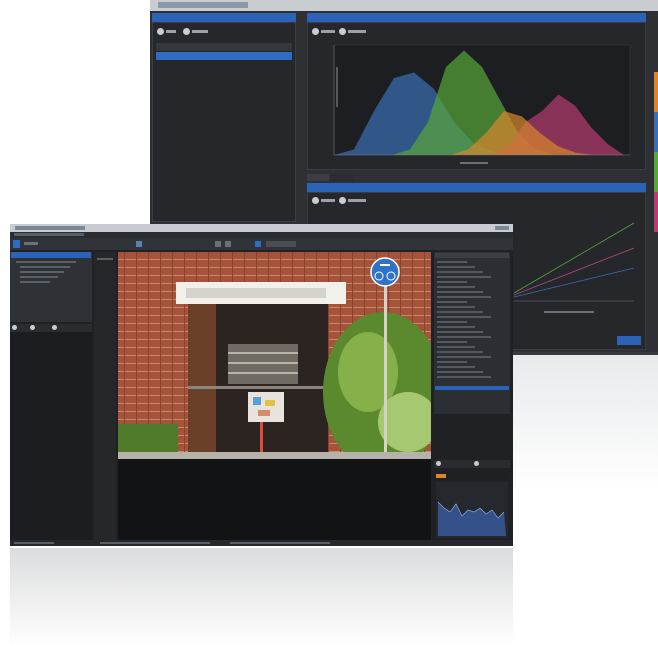 The image size is (658, 670). Describe the element at coordinates (472, 255) in the screenshot. I see `properties-header` at that location.